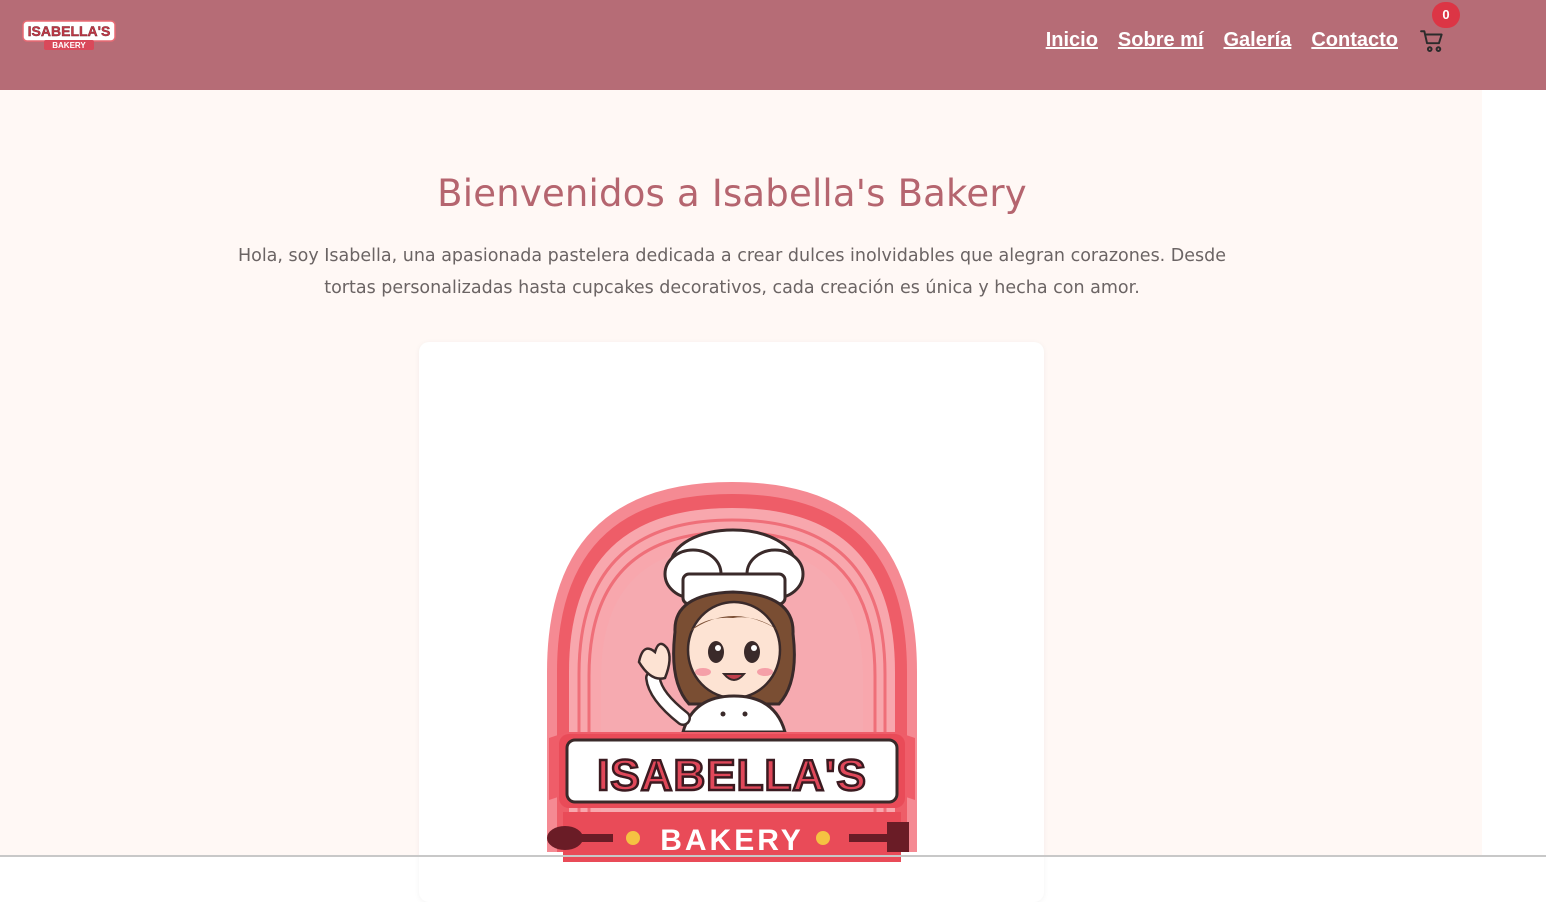 This screenshot has height=902, width=1546. Describe the element at coordinates (69, 31) in the screenshot. I see `brand-logo-line1: ISABELLA'S` at that location.